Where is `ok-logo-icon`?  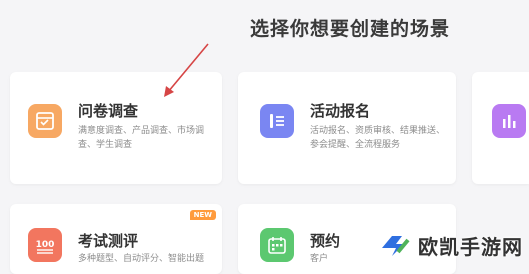
ok-logo-icon is located at coordinates (396, 246).